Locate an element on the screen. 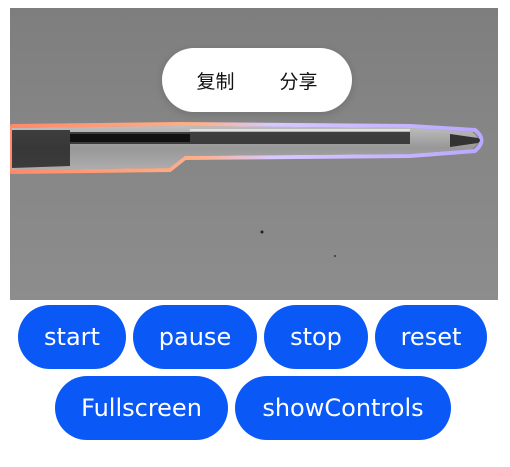 Image resolution: width=510 pixels, height=467 pixels. copy-menu-item: 复制 is located at coordinates (215, 80).